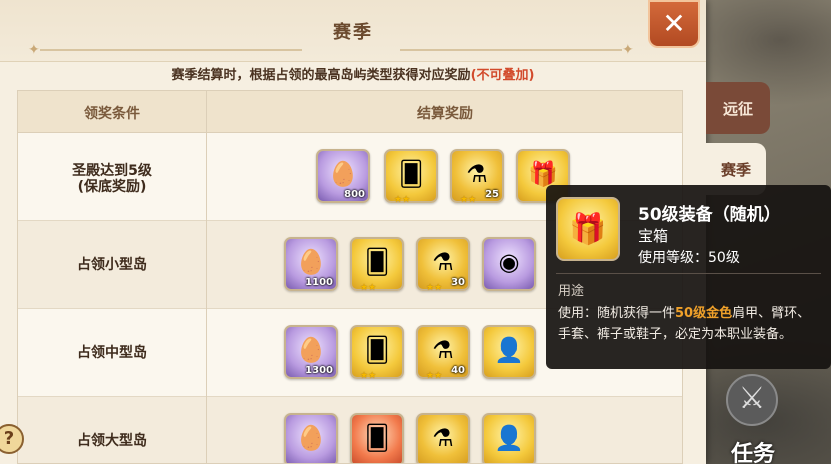  What do you see at coordinates (443, 353) in the screenshot?
I see `reward-item: ⚗ ★★ 40` at bounding box center [443, 353].